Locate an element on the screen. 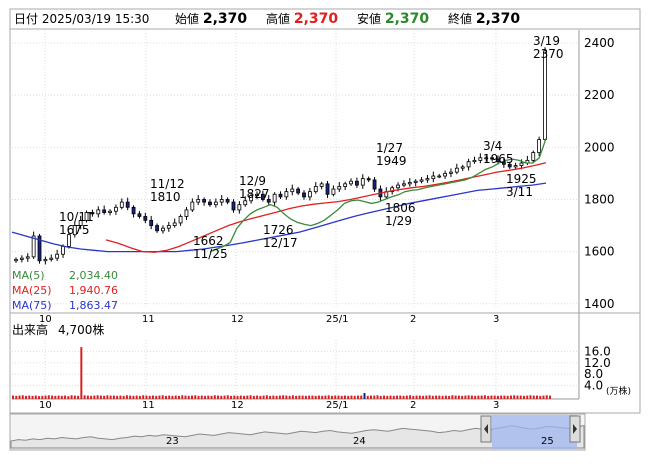  legend-value: 1,940.76 is located at coordinates (93, 290).